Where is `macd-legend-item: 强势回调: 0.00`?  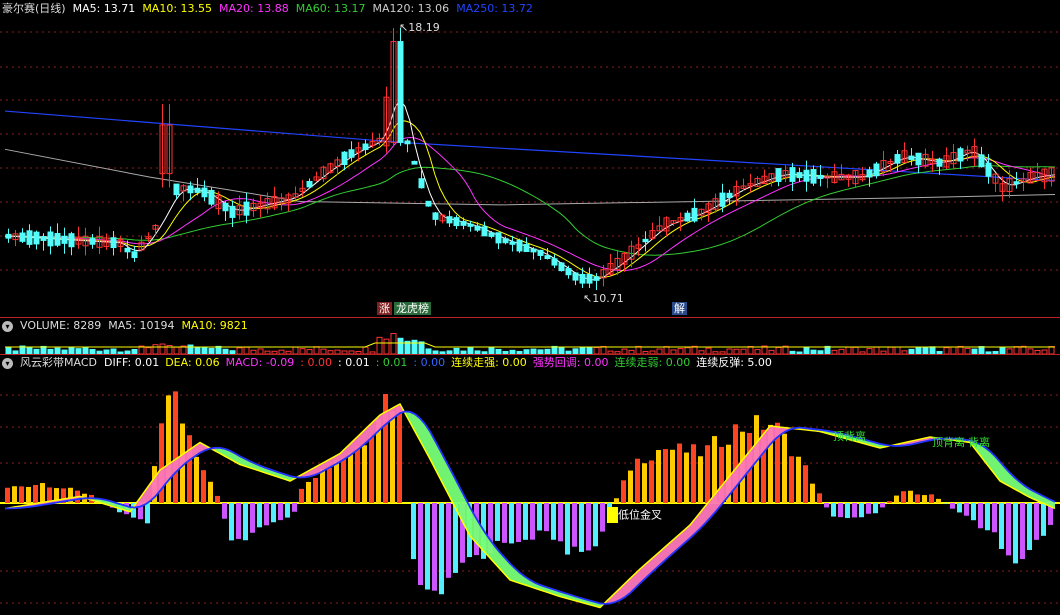
macd-legend-item: 强势回调: 0.00 is located at coordinates (570, 362).